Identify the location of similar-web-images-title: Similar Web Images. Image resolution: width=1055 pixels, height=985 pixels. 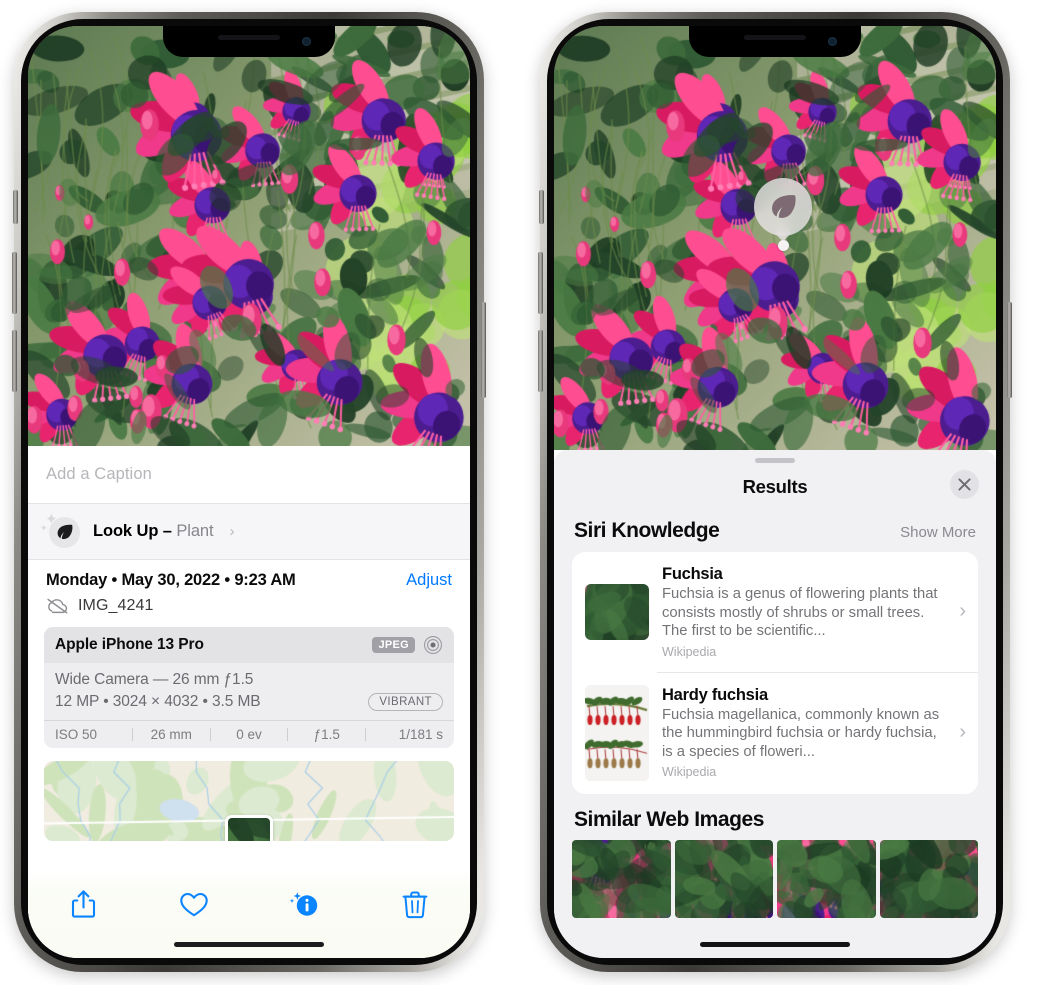
(669, 819).